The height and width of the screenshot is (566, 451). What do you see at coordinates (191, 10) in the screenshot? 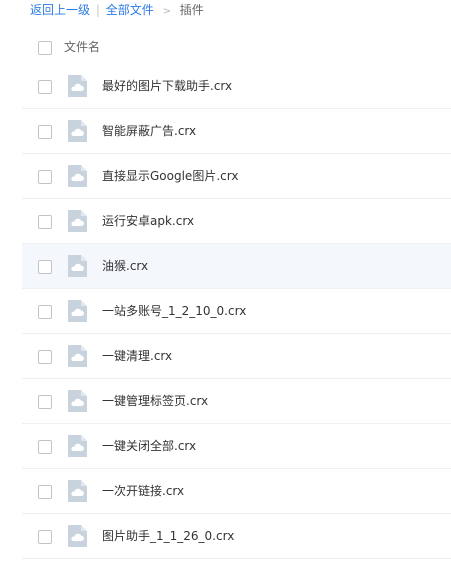
I see `current-folder: 插件` at bounding box center [191, 10].